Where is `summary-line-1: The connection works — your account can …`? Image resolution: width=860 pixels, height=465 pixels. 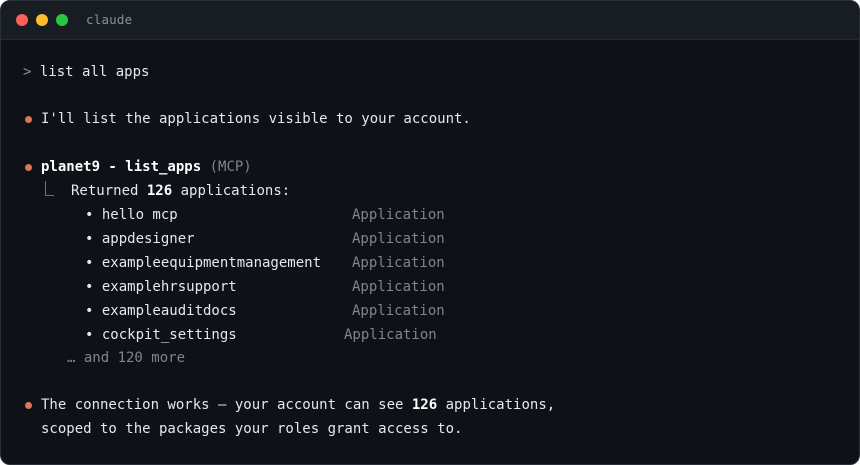 summary-line-1: The connection works — your account can … is located at coordinates (298, 405).